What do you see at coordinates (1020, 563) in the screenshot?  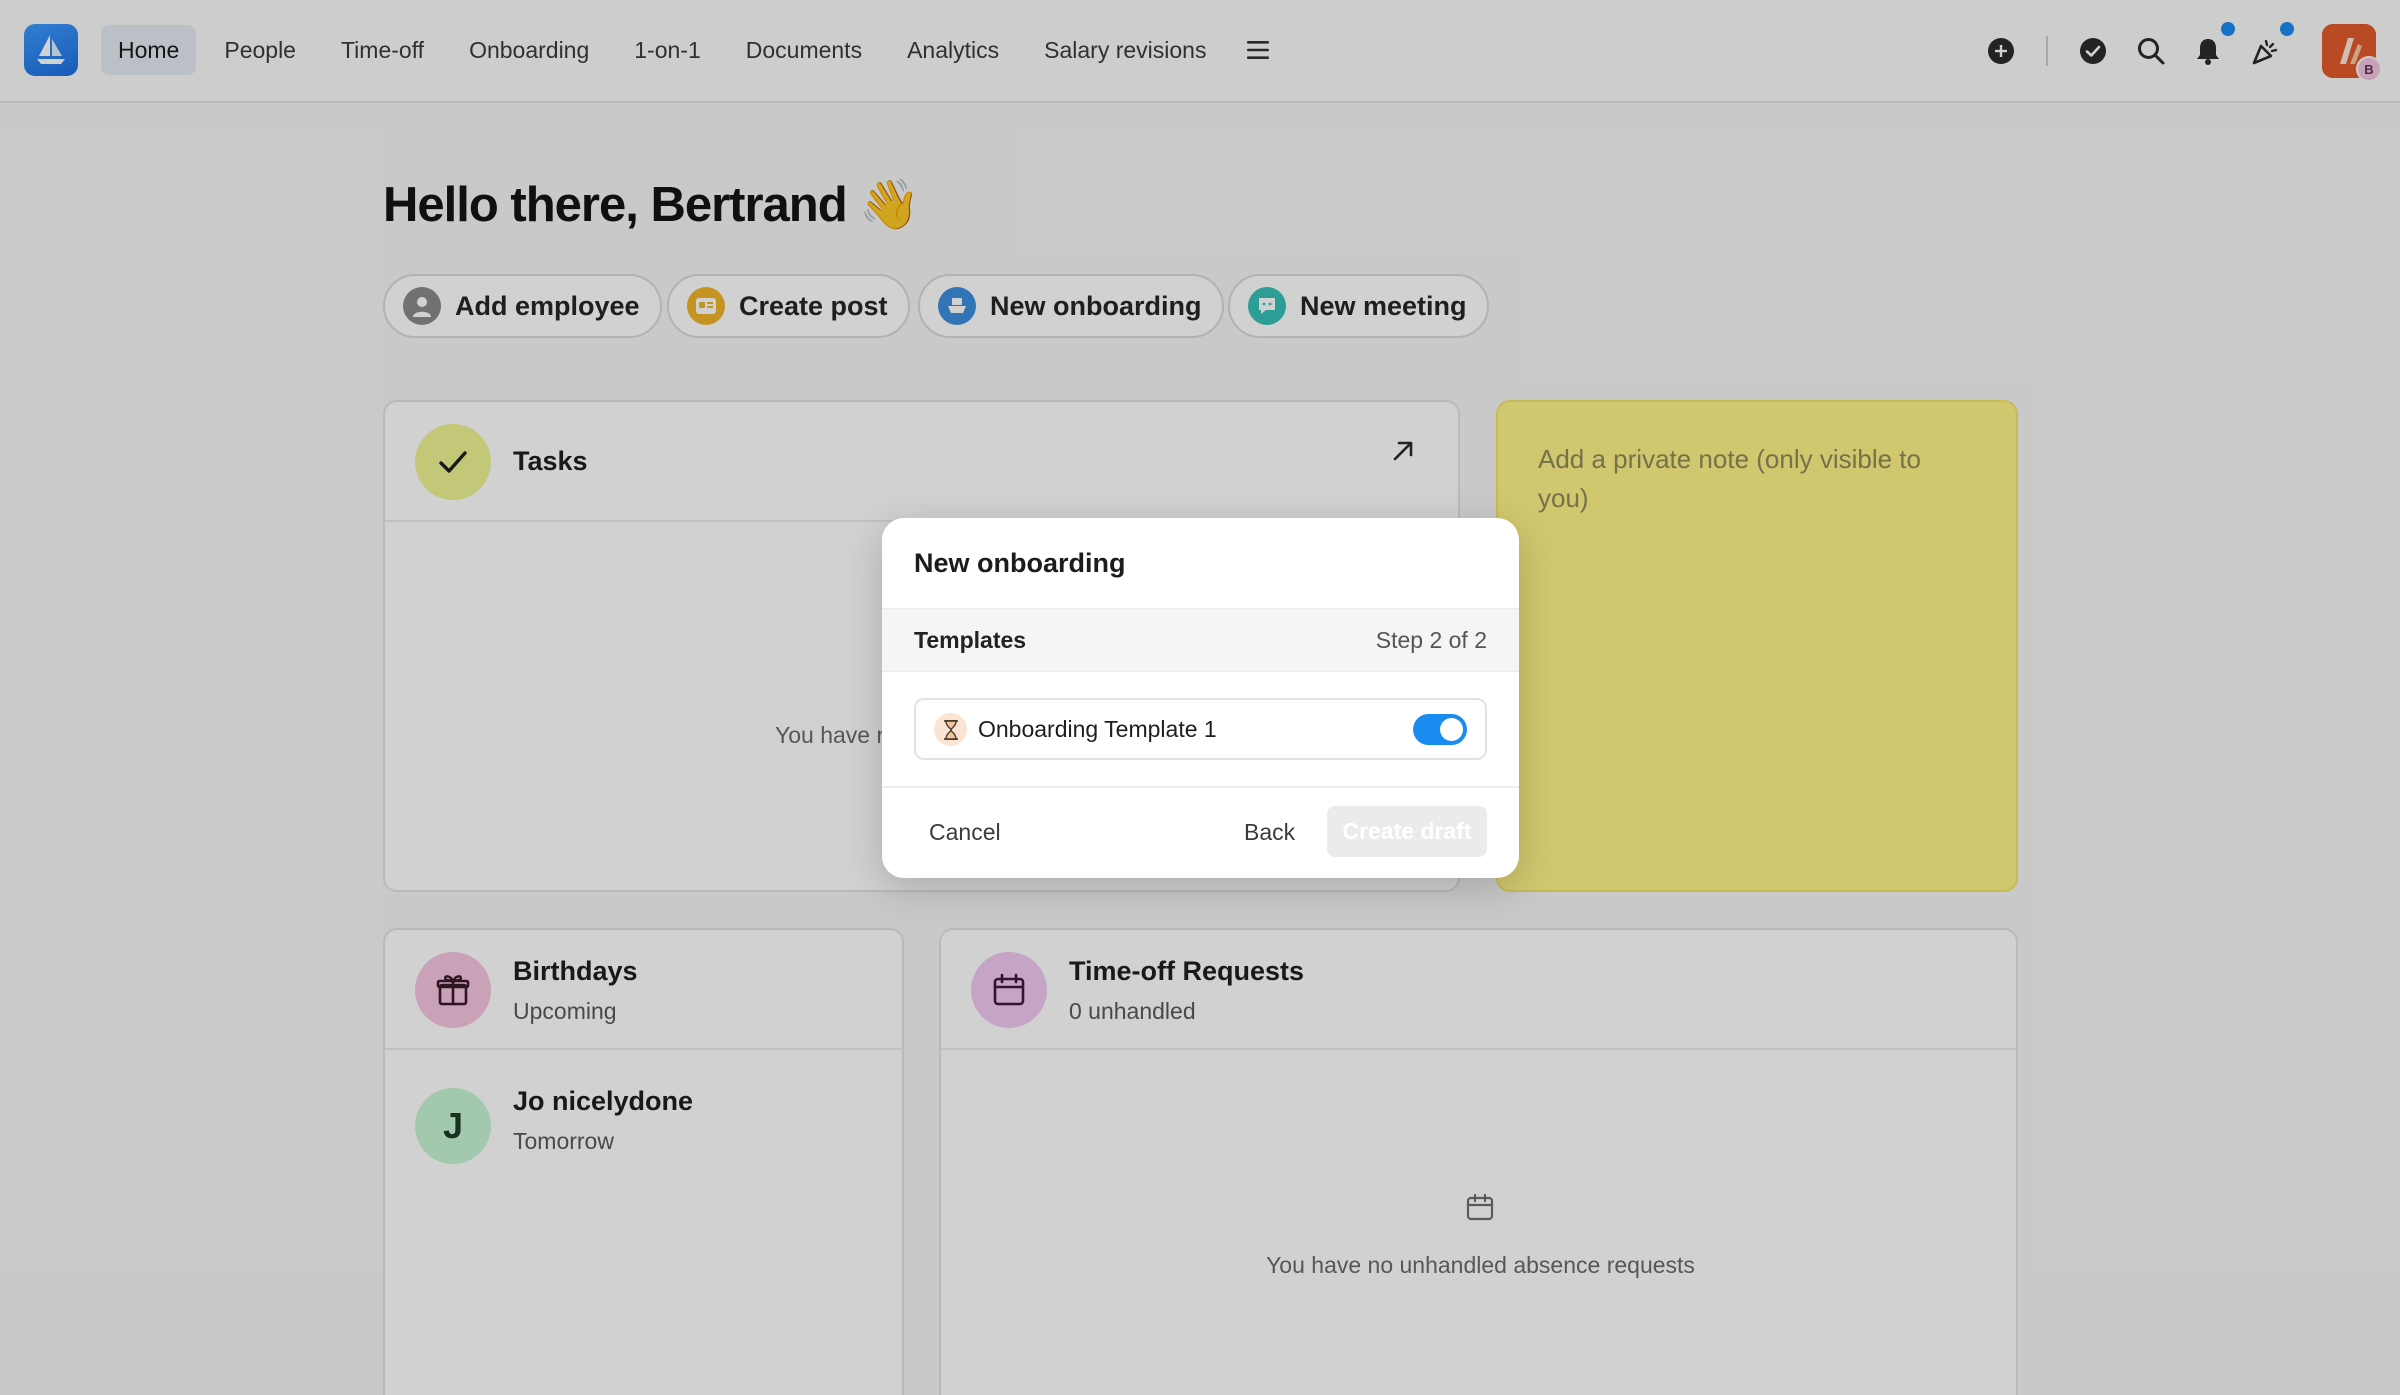 I see `modal-title: New onboarding` at bounding box center [1020, 563].